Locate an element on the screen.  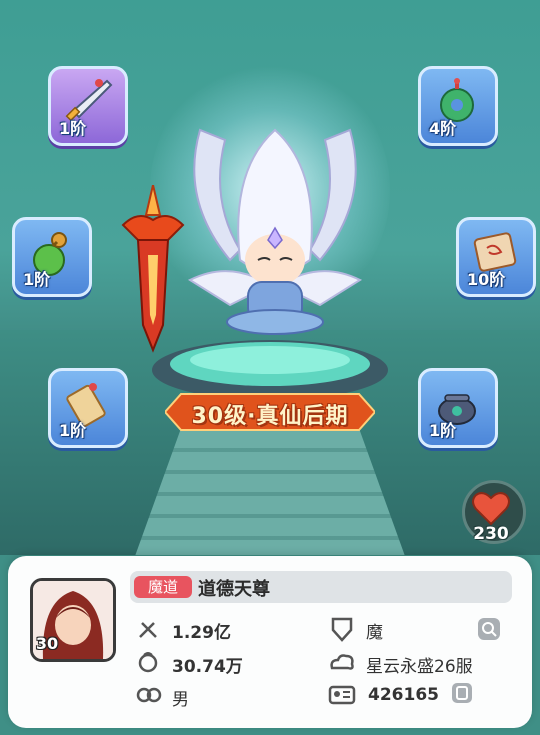
search-icon is located at coordinates (489, 629).